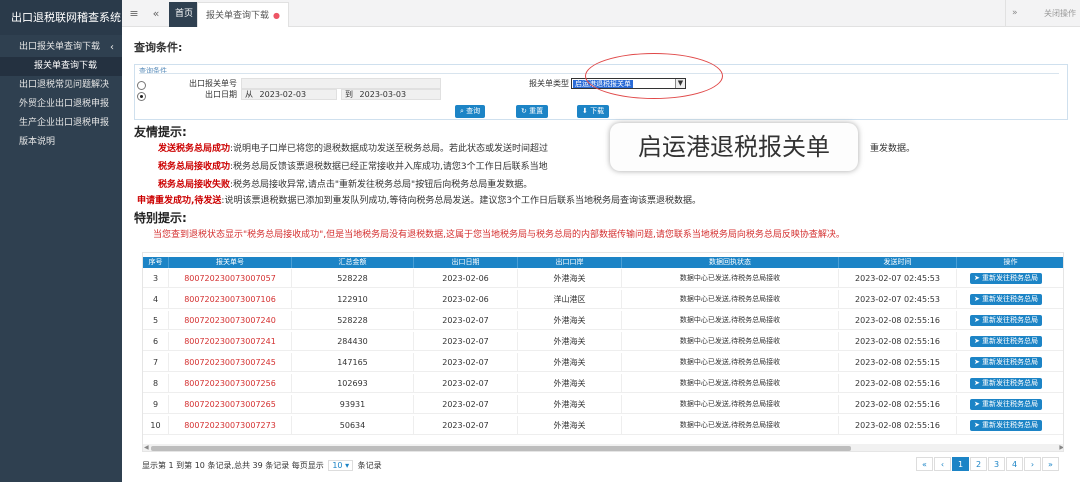 This screenshot has width=1080, height=482. What do you see at coordinates (146, 447) in the screenshot?
I see `scroll-left-icon: ◀` at bounding box center [146, 447].